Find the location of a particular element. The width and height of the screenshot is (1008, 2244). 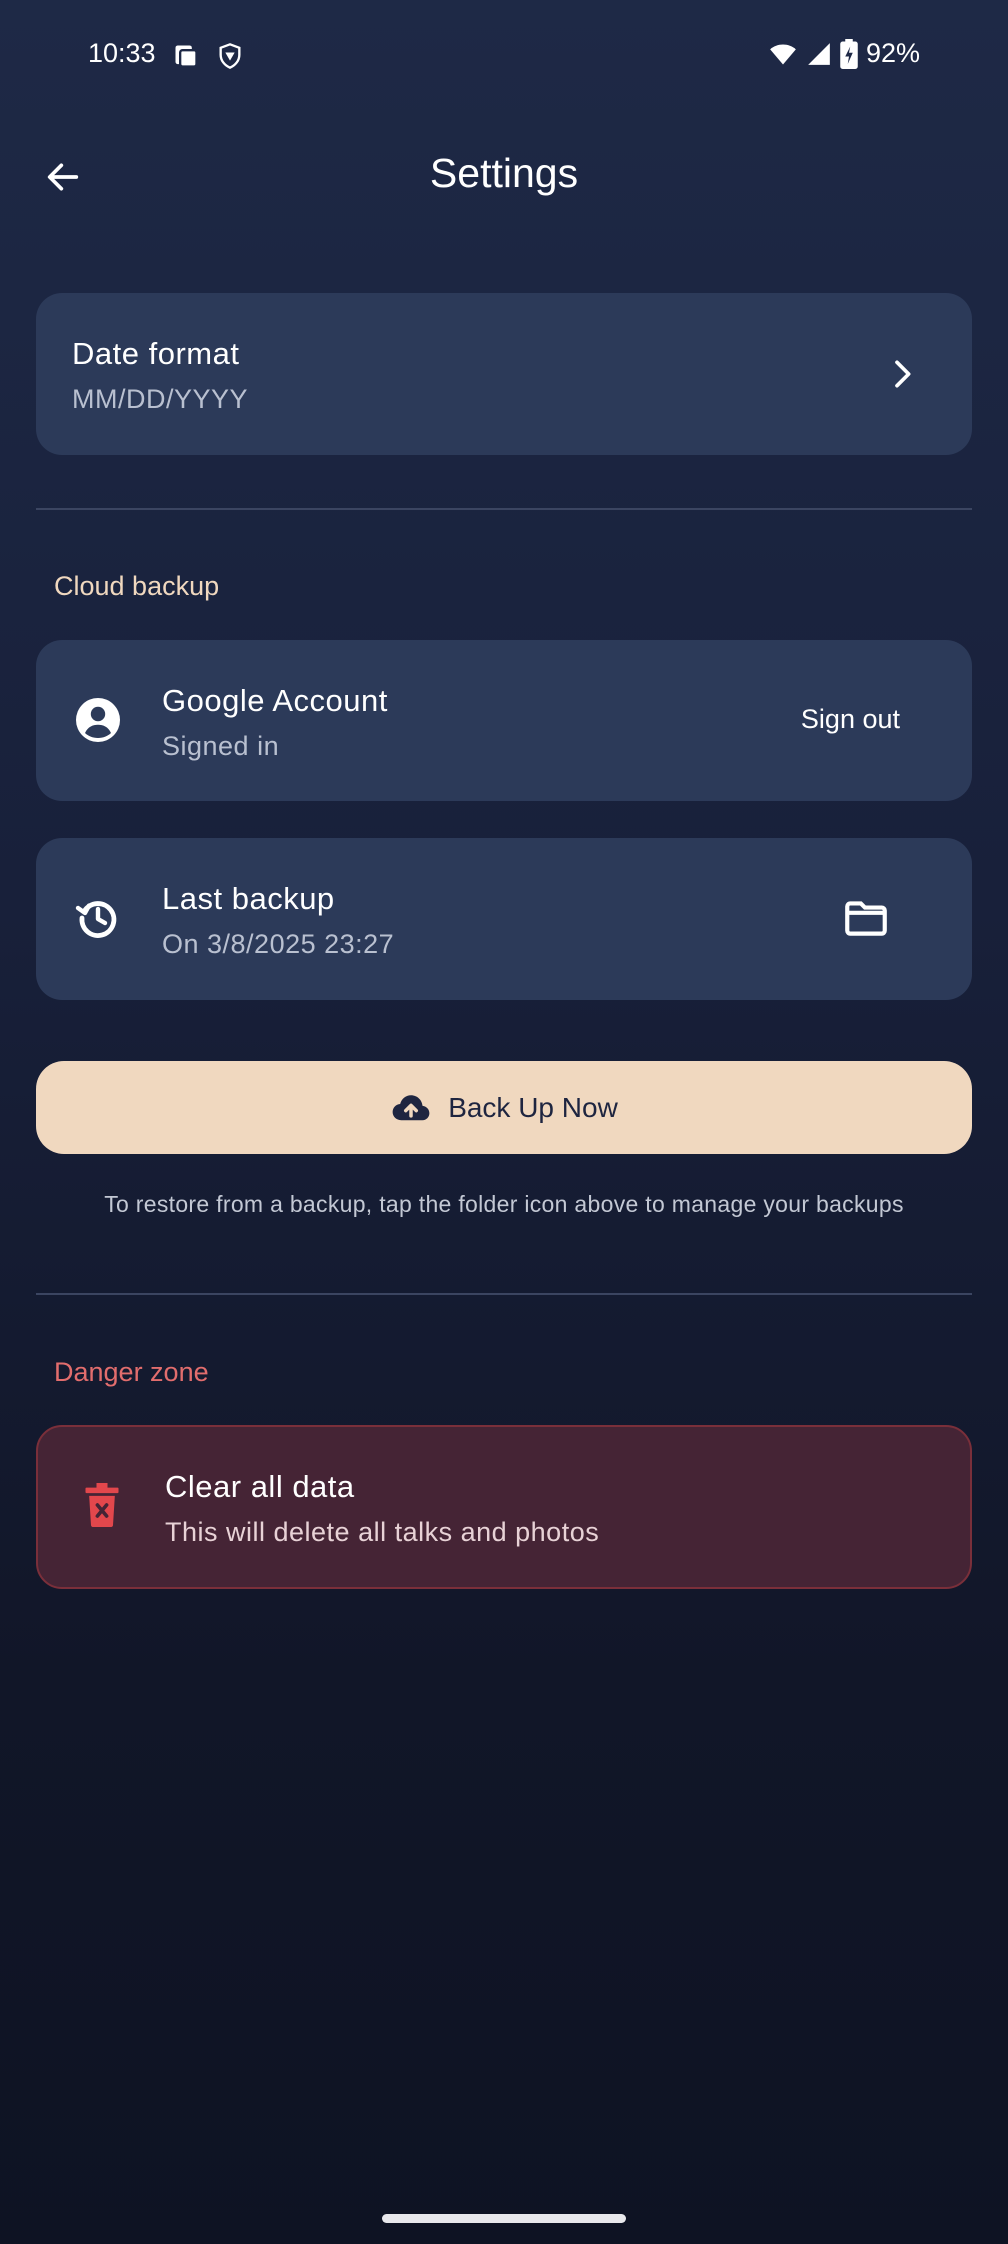

last-backup-card: Last backup On 3/8/2025 23:27 is located at coordinates (504, 919).